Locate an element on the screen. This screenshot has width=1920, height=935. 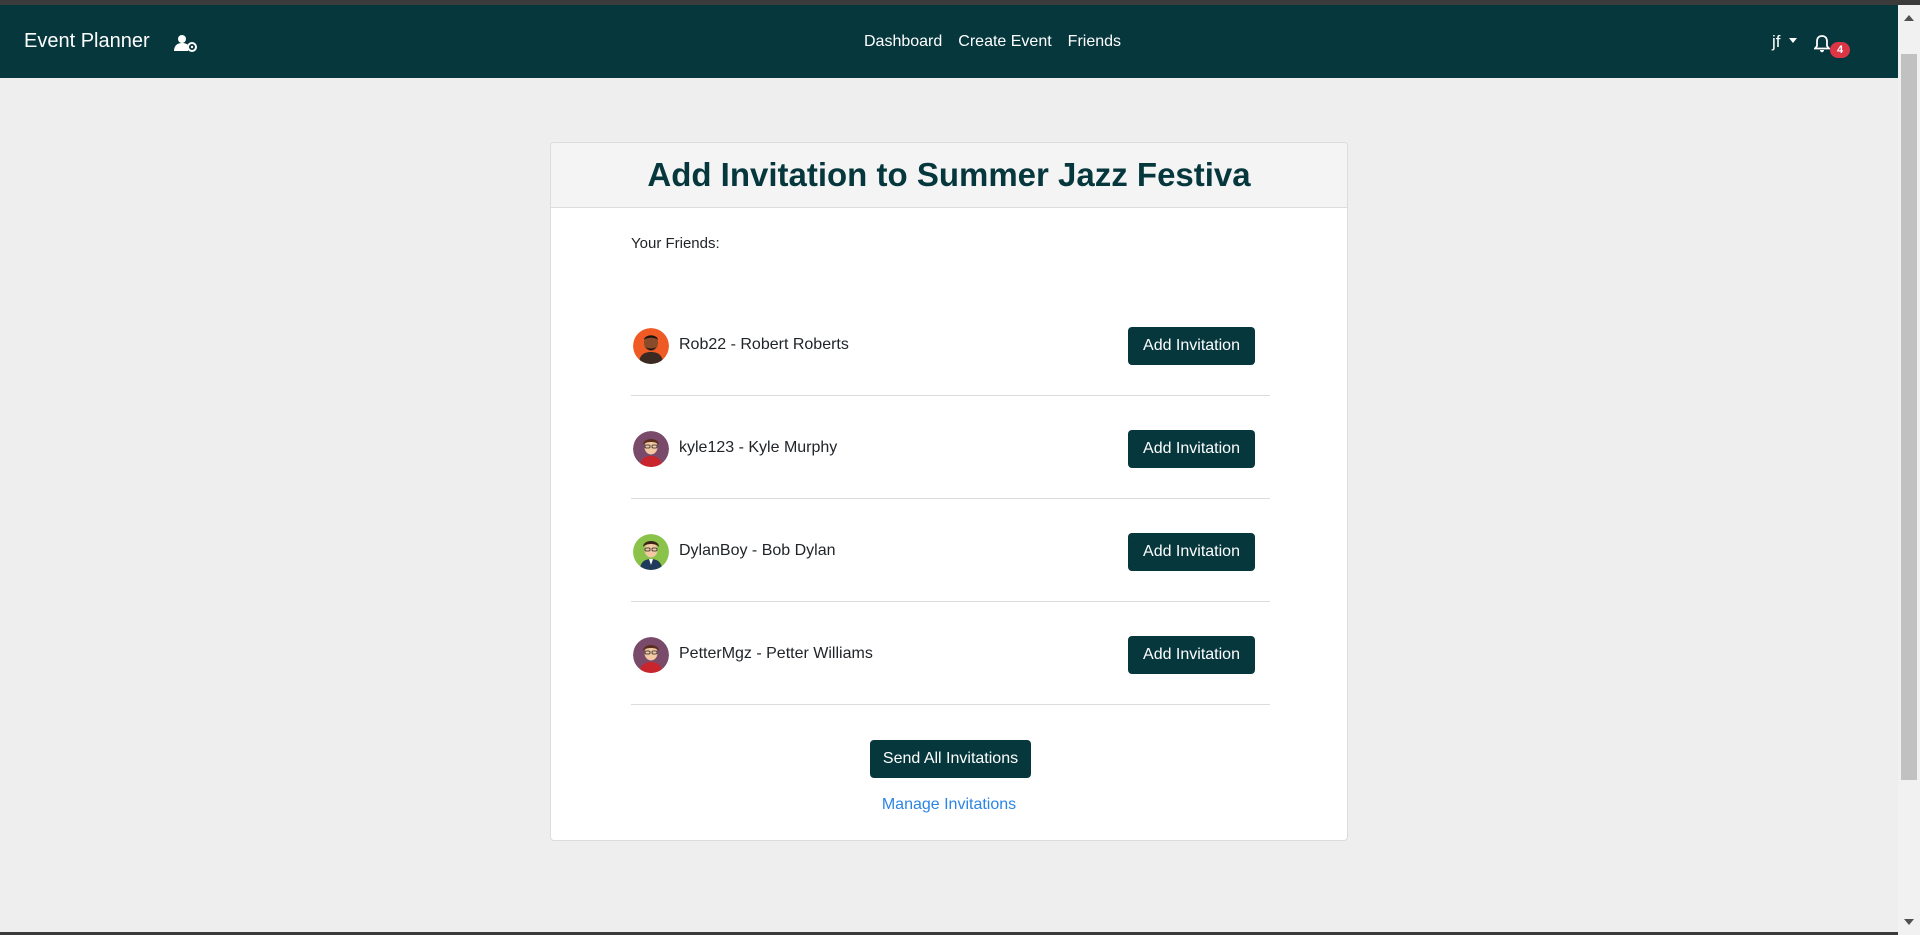
bell-icon is located at coordinates (1822, 44).